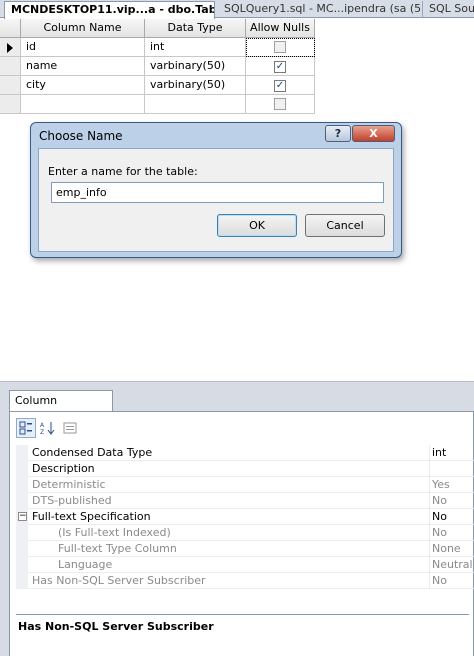  I want to click on column-name-cell: city, so click(83, 85).